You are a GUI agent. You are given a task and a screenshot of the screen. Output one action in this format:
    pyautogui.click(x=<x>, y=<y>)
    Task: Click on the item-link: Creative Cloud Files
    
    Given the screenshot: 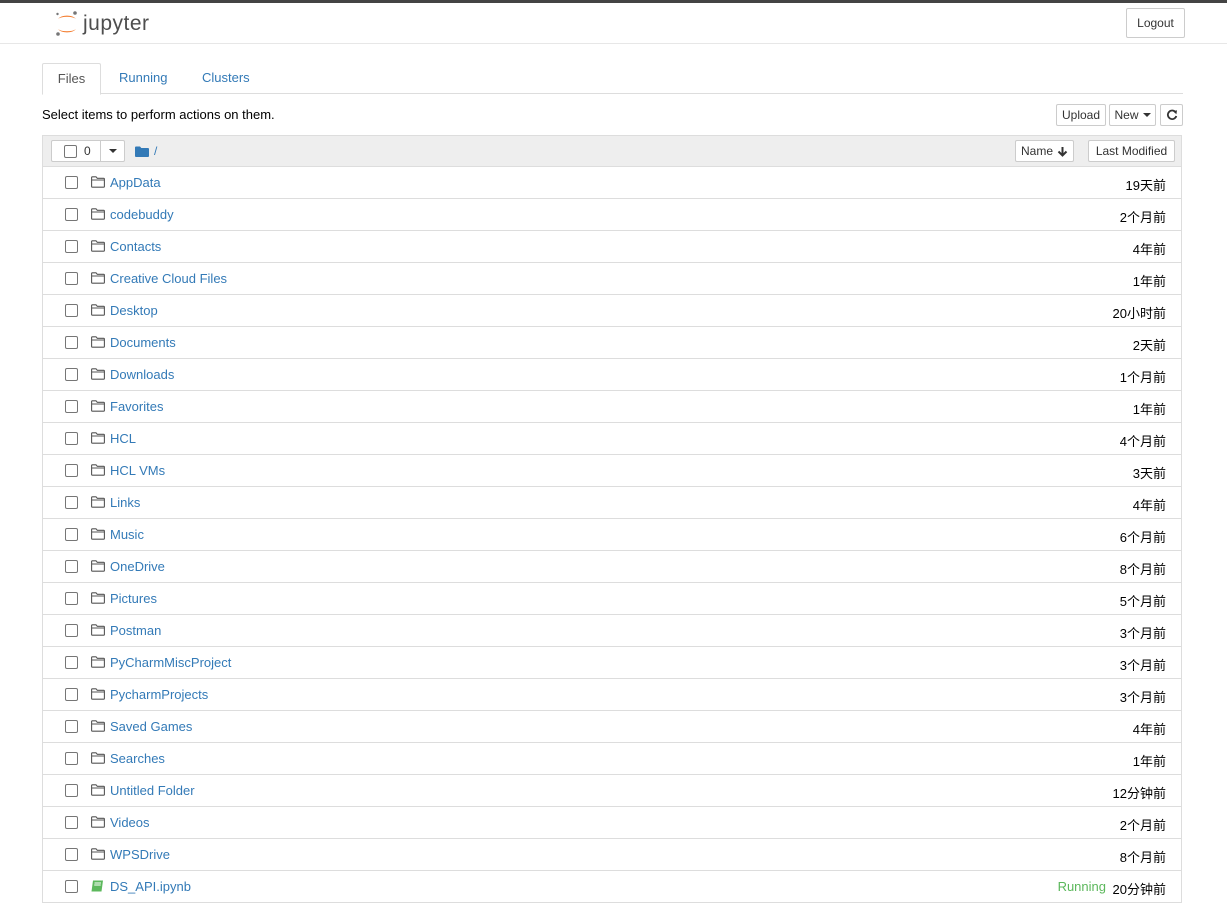 What is the action you would take?
    pyautogui.click(x=168, y=278)
    